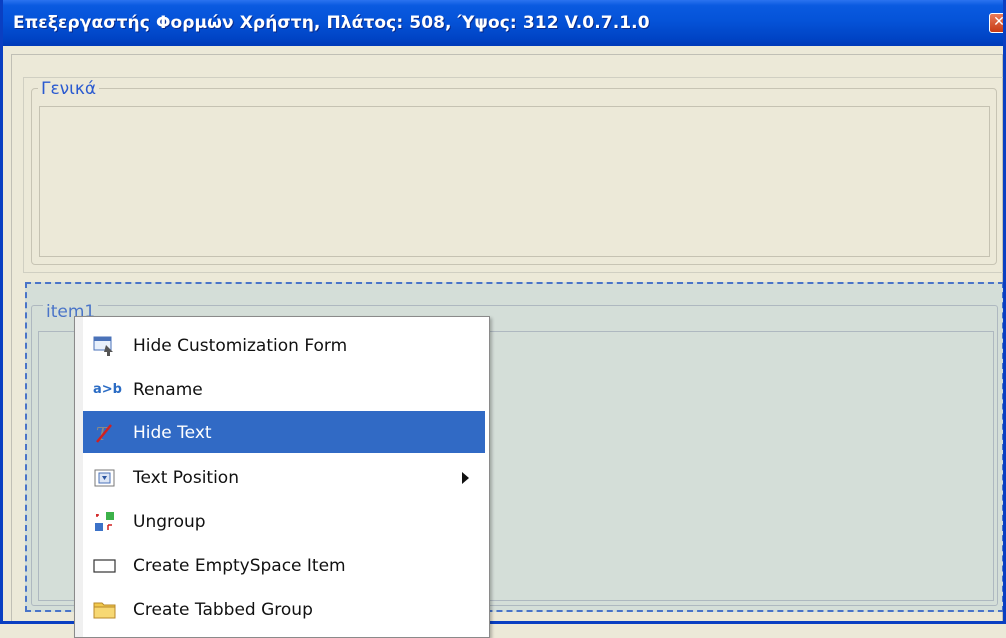  Describe the element at coordinates (105, 433) in the screenshot. I see `hide-text-icon: T` at that location.